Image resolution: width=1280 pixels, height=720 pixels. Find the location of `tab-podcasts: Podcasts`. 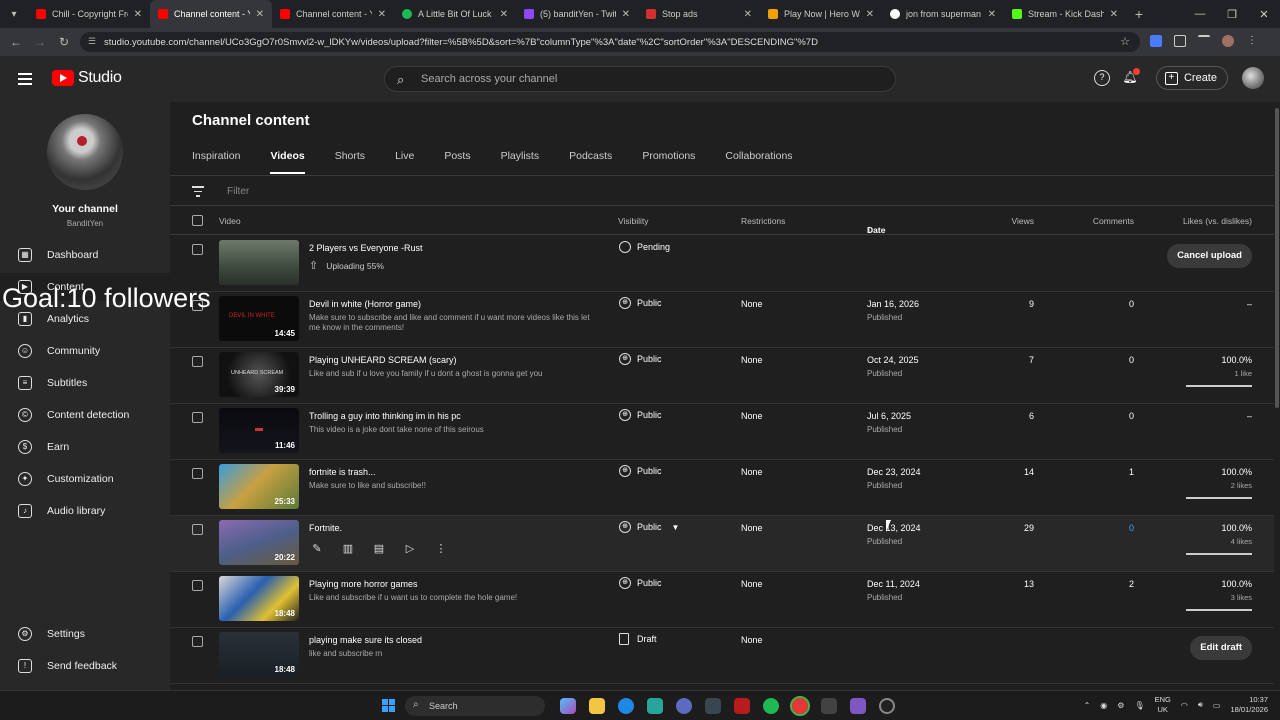

tab-podcasts: Podcasts is located at coordinates (590, 162).